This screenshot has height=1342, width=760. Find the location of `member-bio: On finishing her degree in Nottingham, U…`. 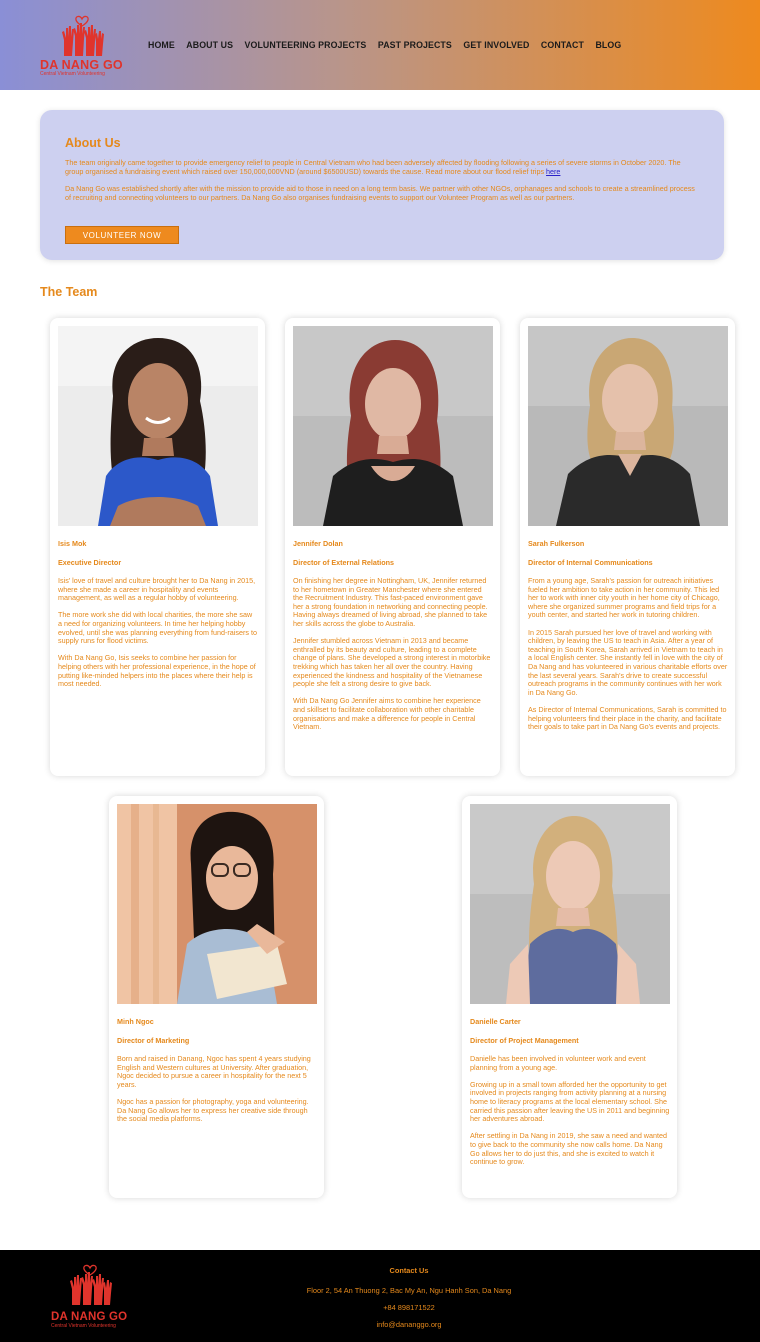

member-bio: On finishing her degree in Nottingham, U… is located at coordinates (393, 658).